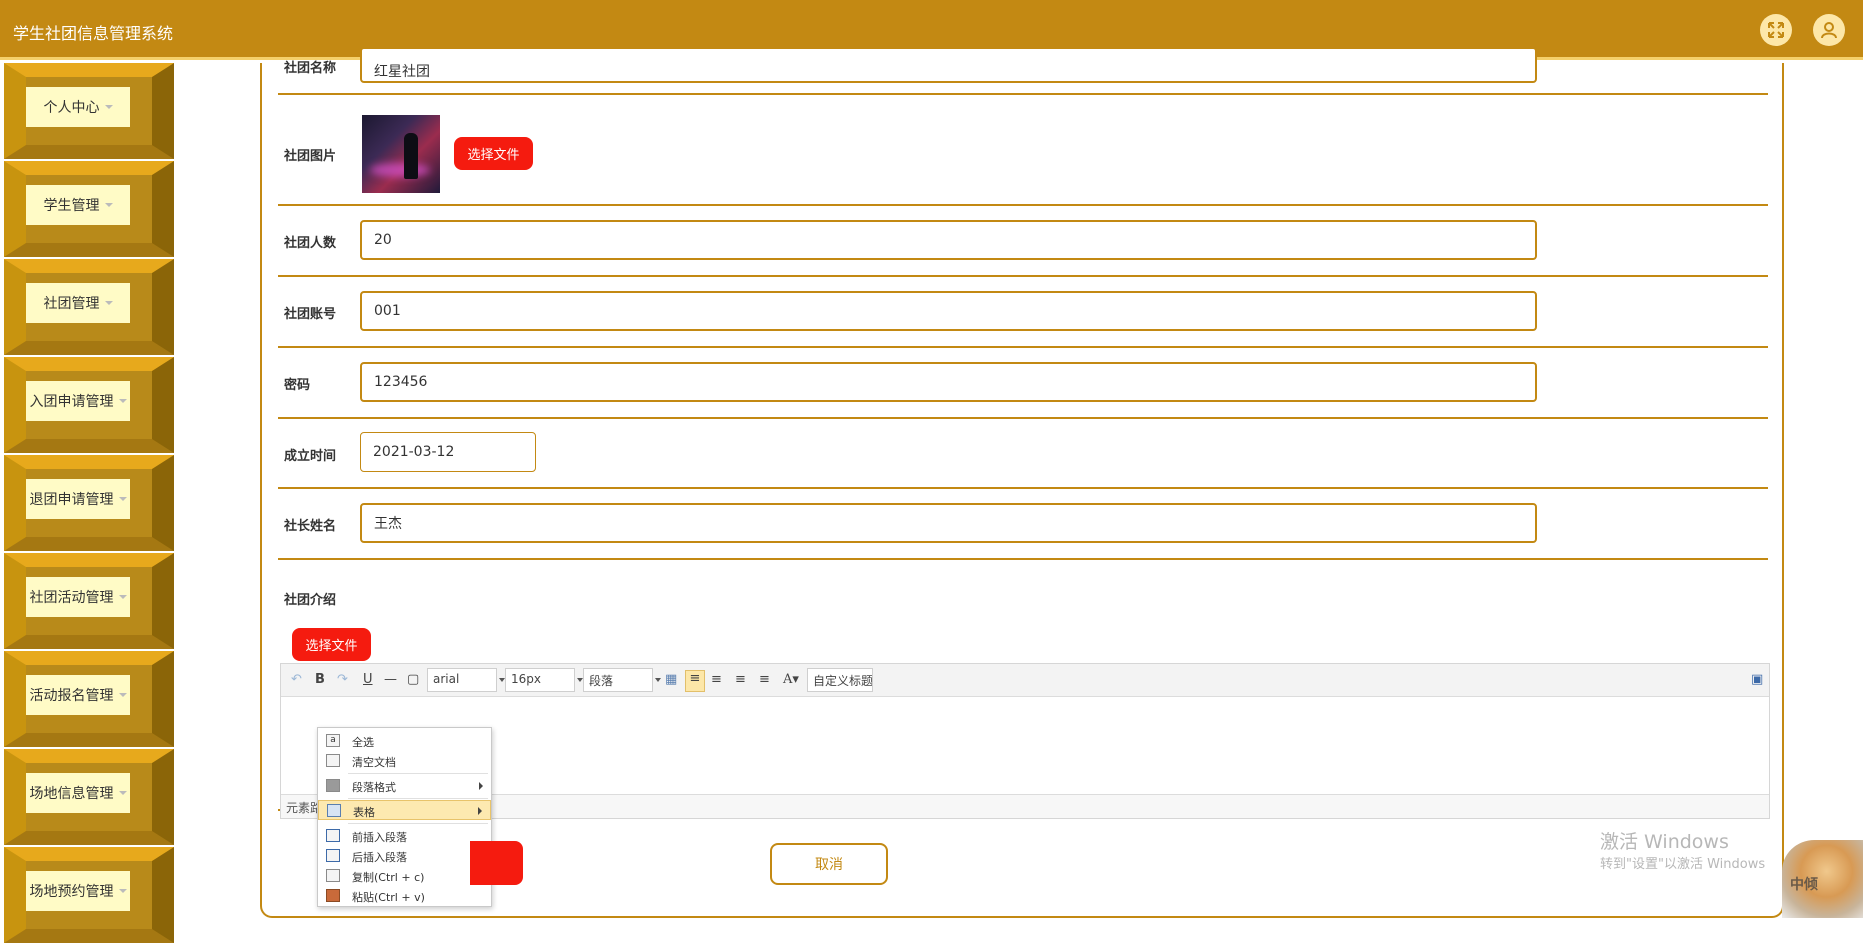 Image resolution: width=1863 pixels, height=945 pixels. Describe the element at coordinates (764, 679) in the screenshot. I see `align-justify-icon: ≡` at that location.